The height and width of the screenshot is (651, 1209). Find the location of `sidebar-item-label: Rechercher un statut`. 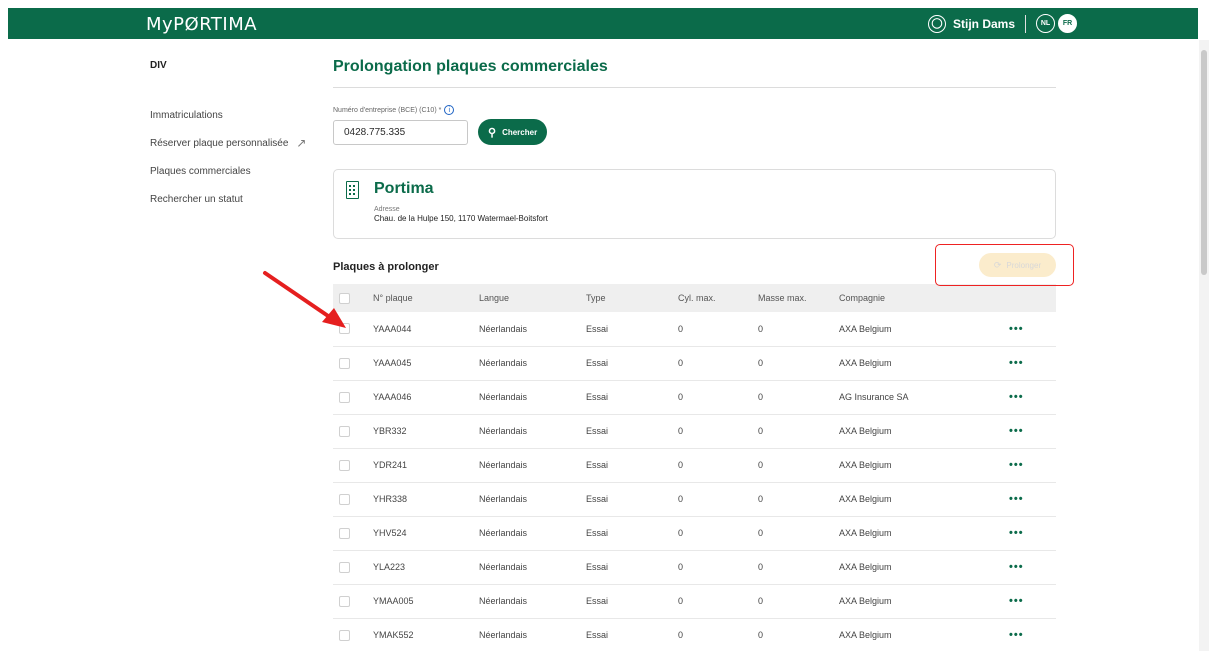

sidebar-item-label: Rechercher un statut is located at coordinates (196, 199).